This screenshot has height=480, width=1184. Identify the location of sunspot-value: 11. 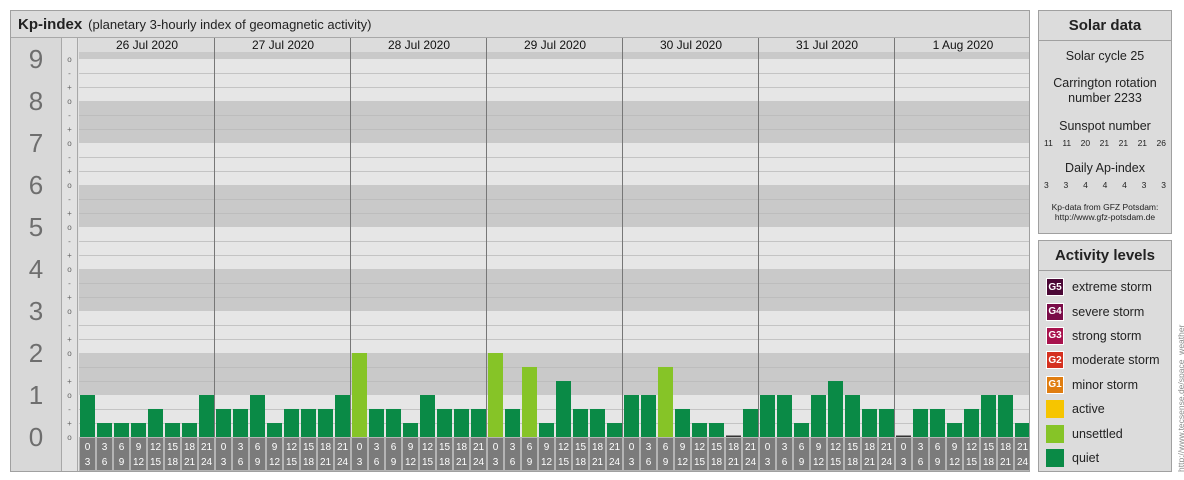
(1067, 143).